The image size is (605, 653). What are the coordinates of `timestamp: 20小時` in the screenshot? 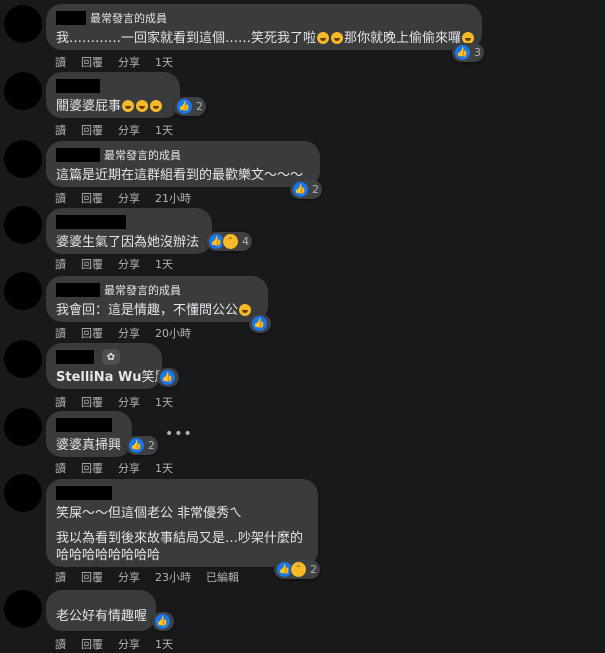 It's located at (173, 333).